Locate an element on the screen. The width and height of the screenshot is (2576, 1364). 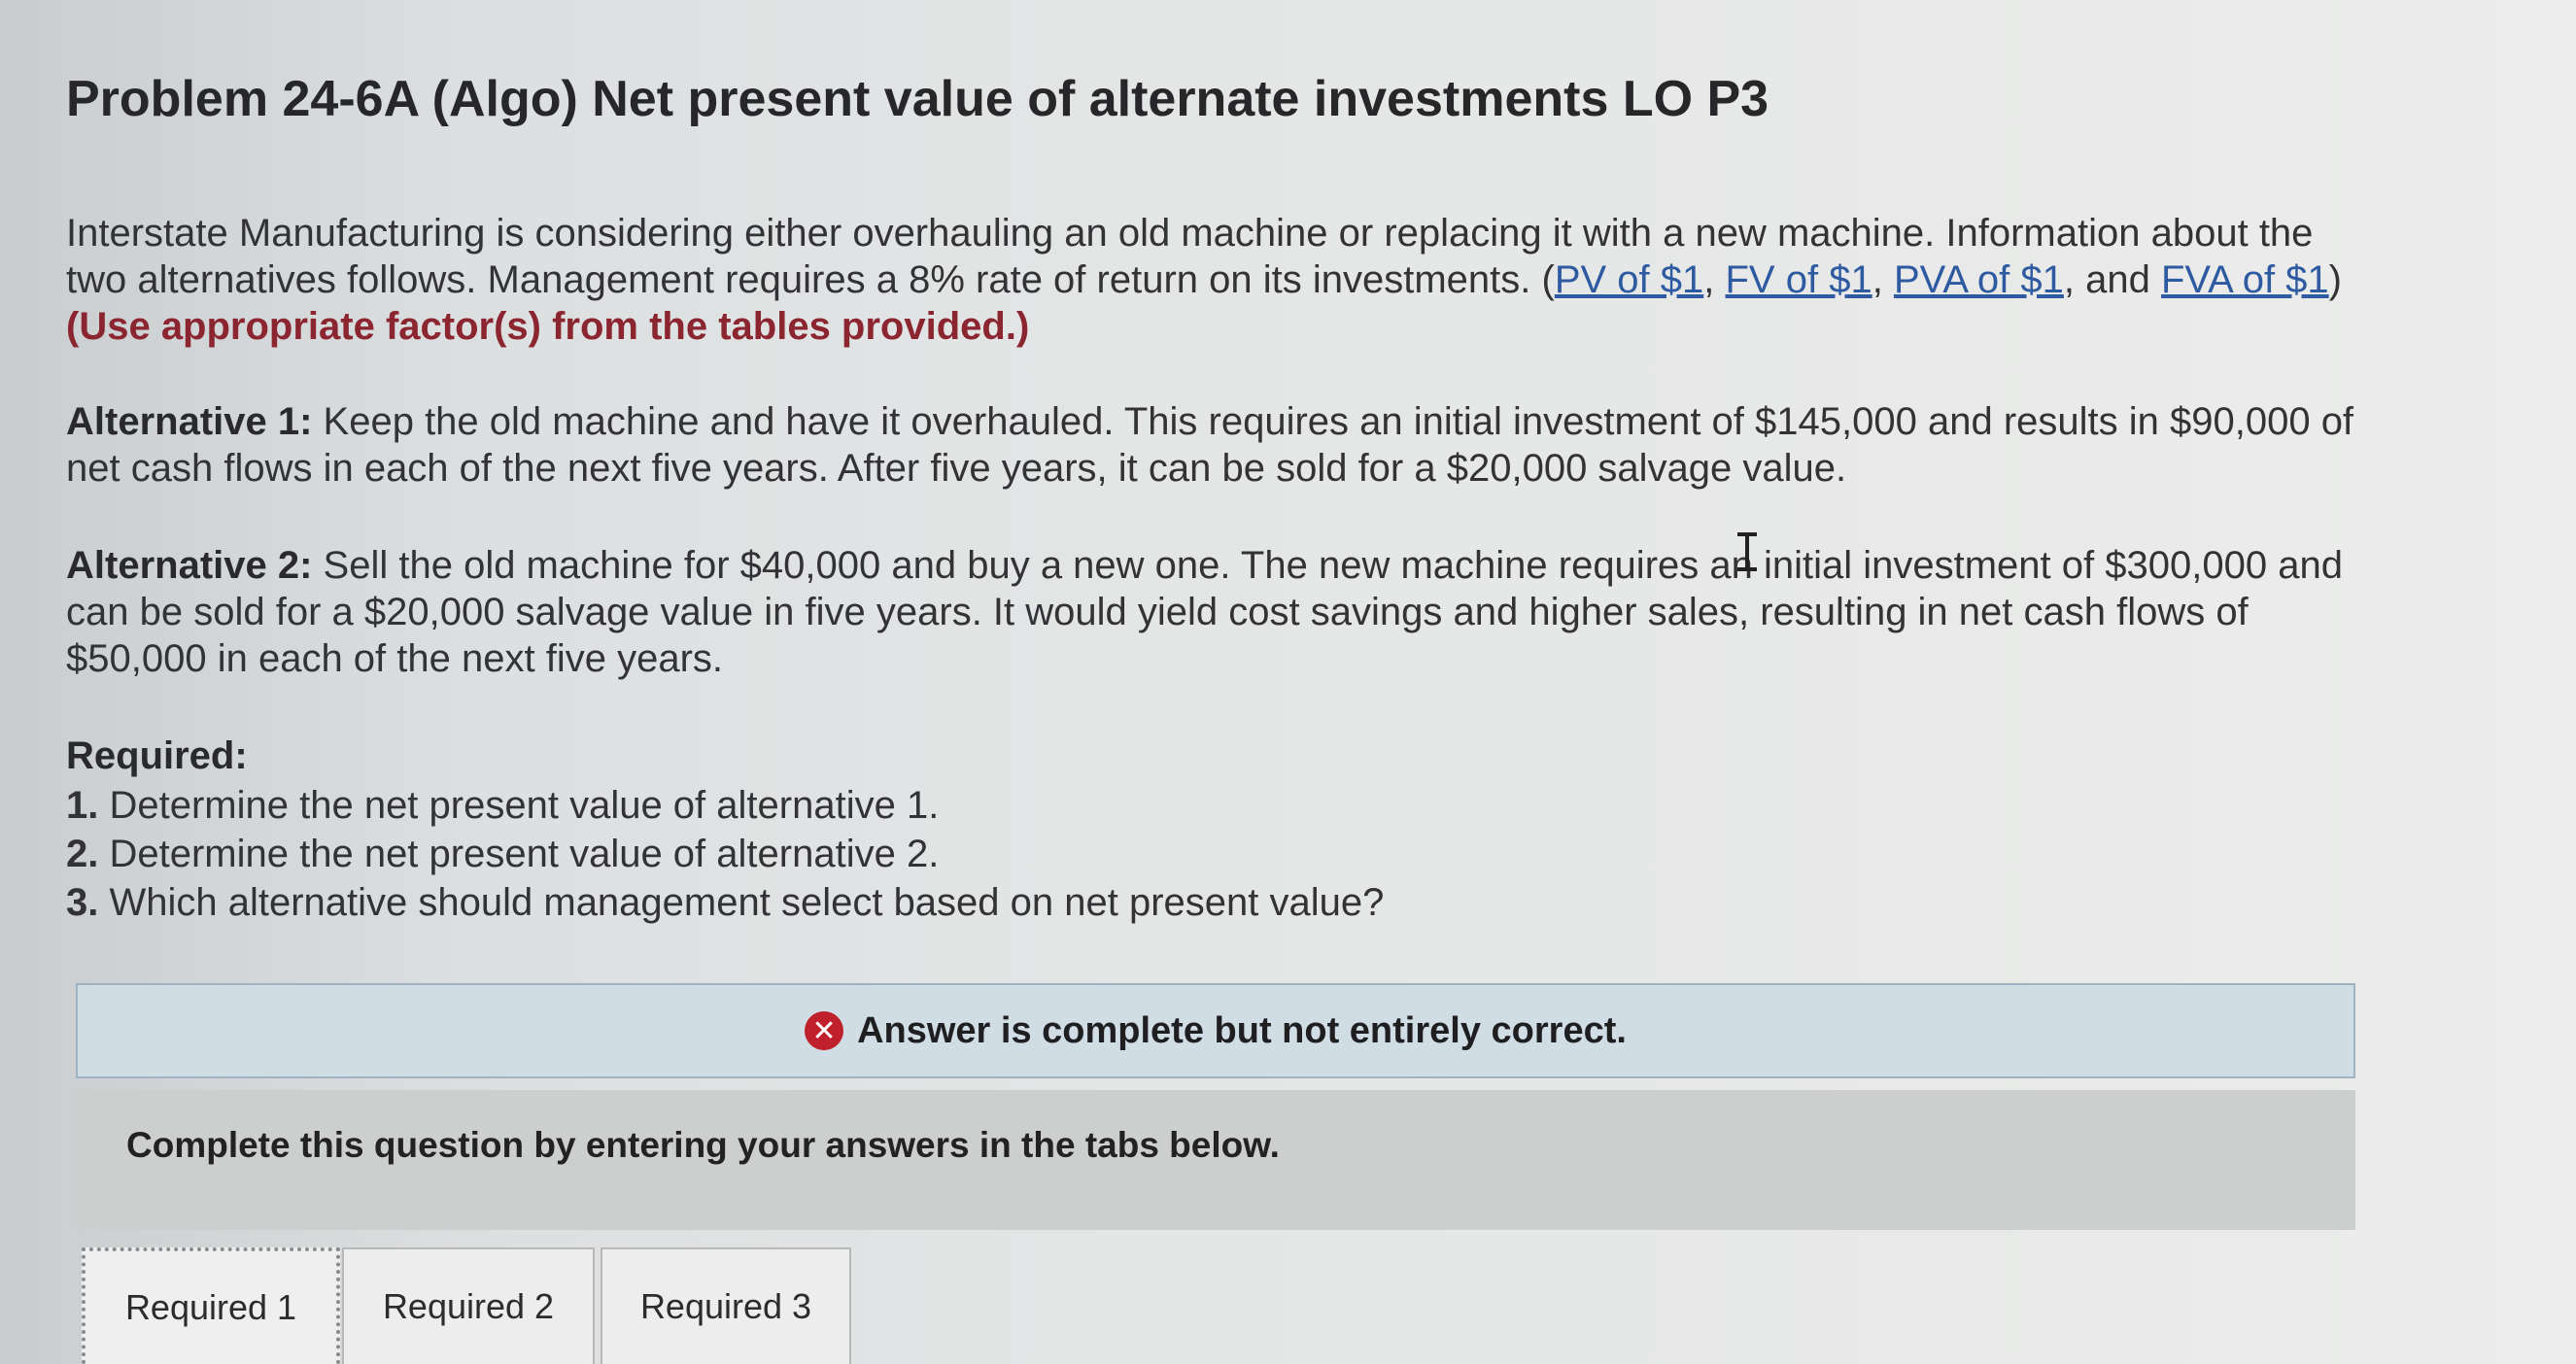
tab-required-2: Required 2 is located at coordinates (468, 1305).